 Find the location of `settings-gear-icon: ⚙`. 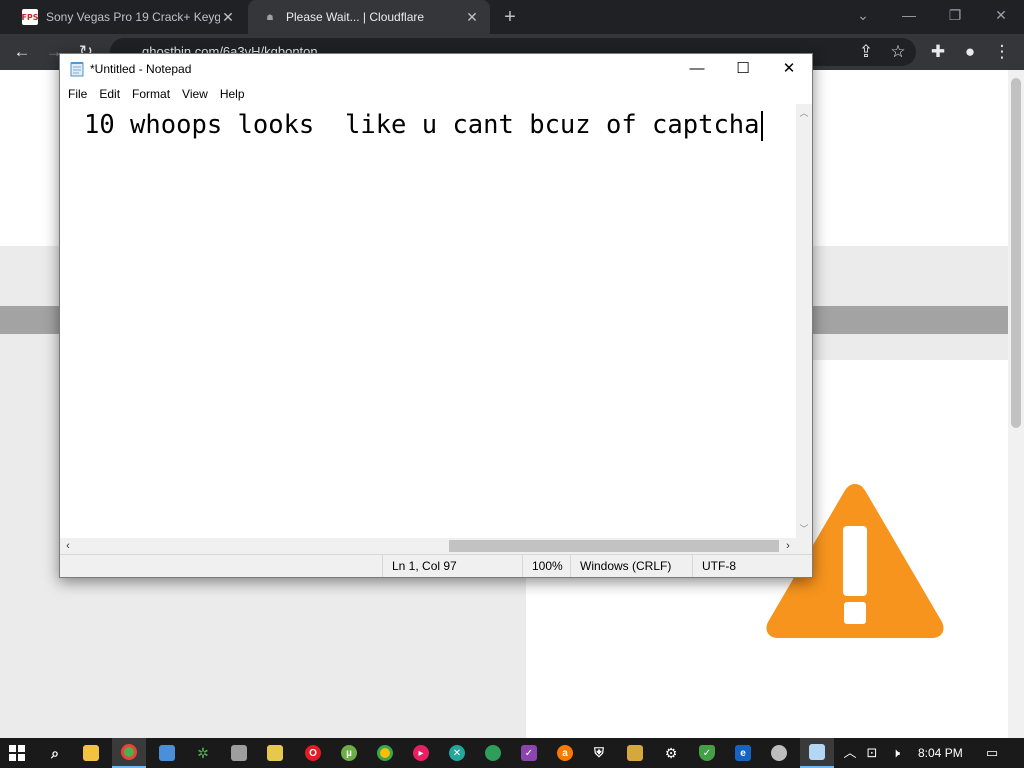

settings-gear-icon: ⚙ is located at coordinates (671, 753).